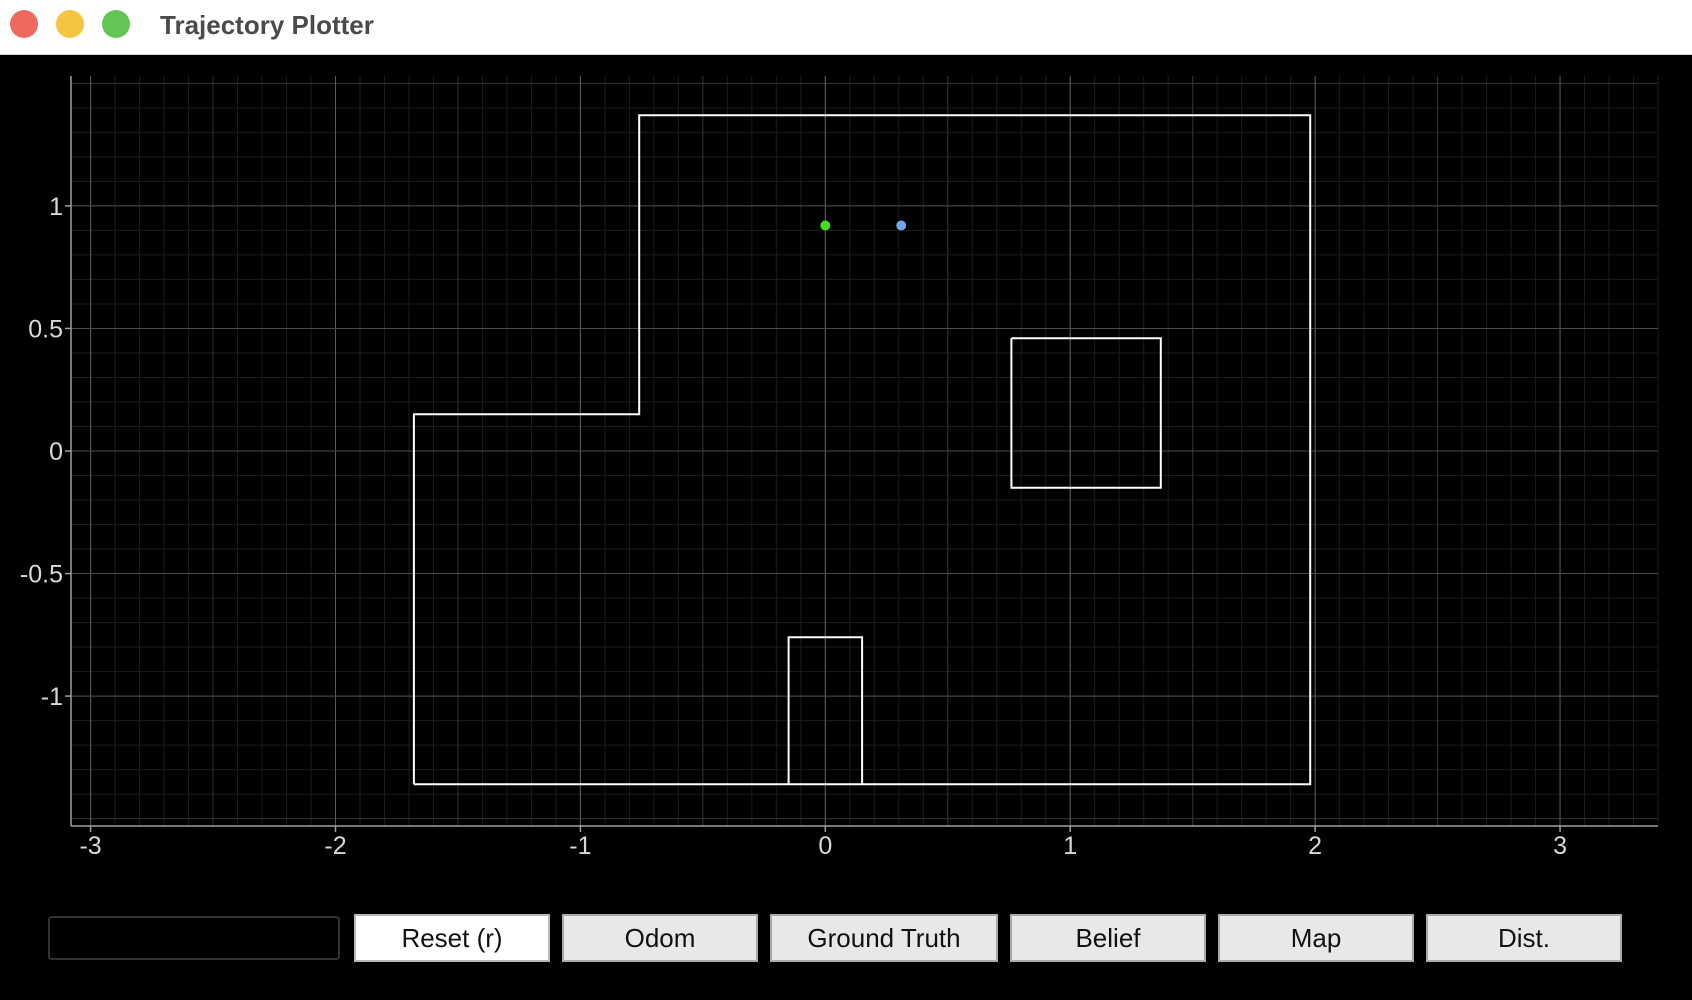 The height and width of the screenshot is (1000, 1692). What do you see at coordinates (452, 938) in the screenshot?
I see `reset-button: Reset (r)` at bounding box center [452, 938].